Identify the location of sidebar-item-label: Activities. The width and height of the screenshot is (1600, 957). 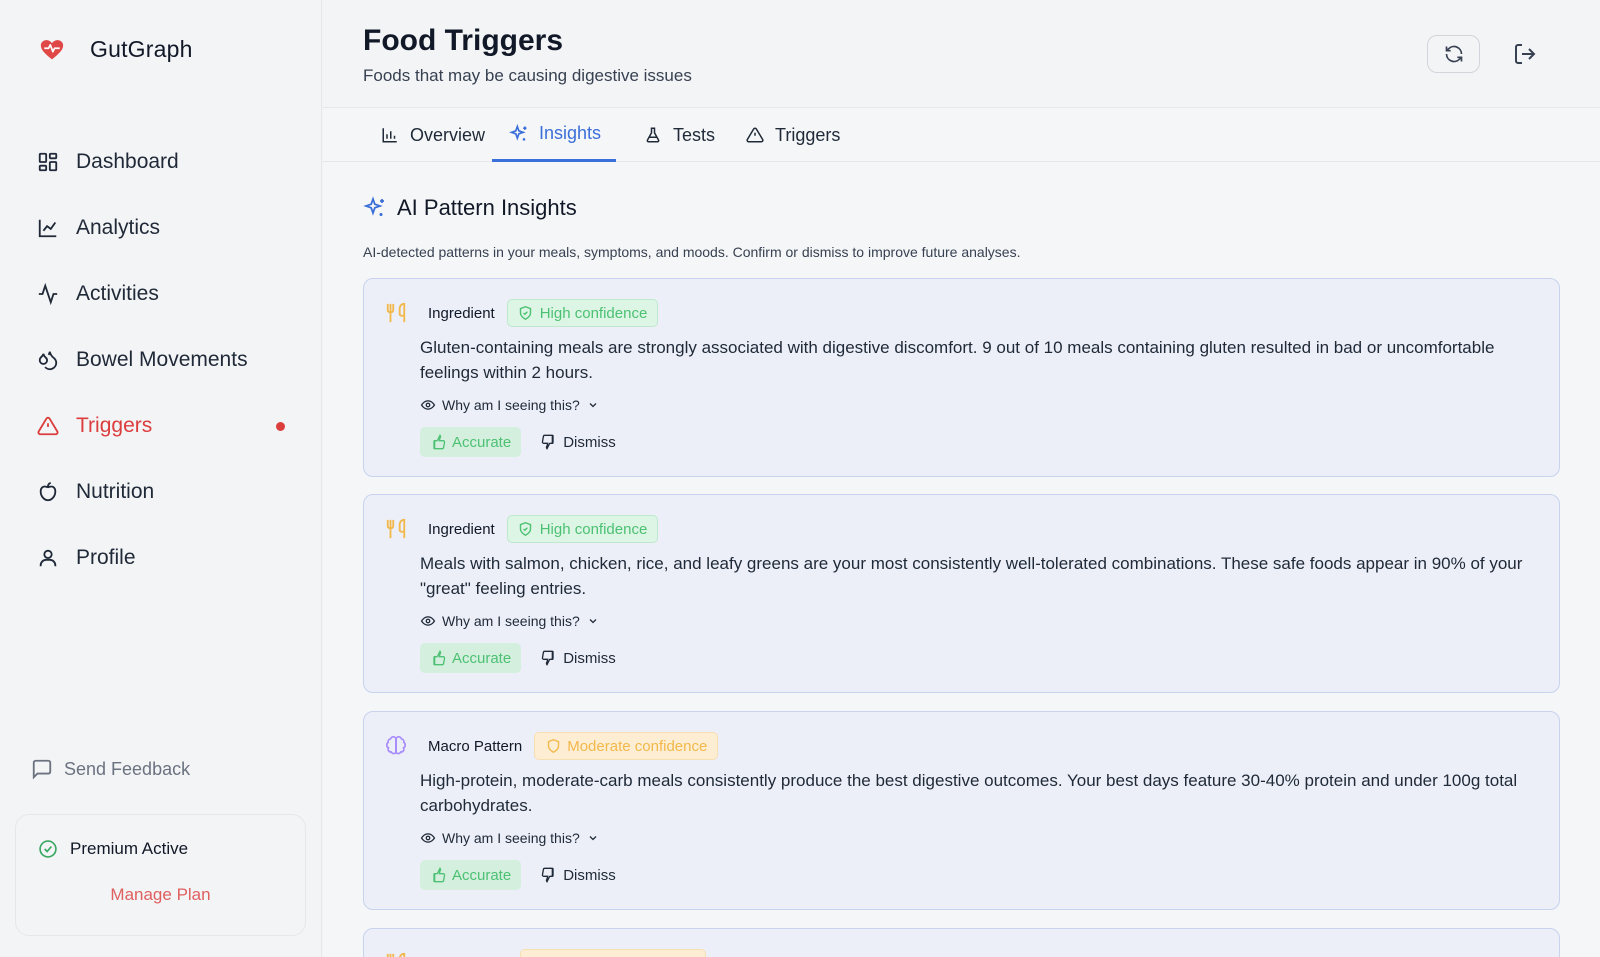
(117, 293).